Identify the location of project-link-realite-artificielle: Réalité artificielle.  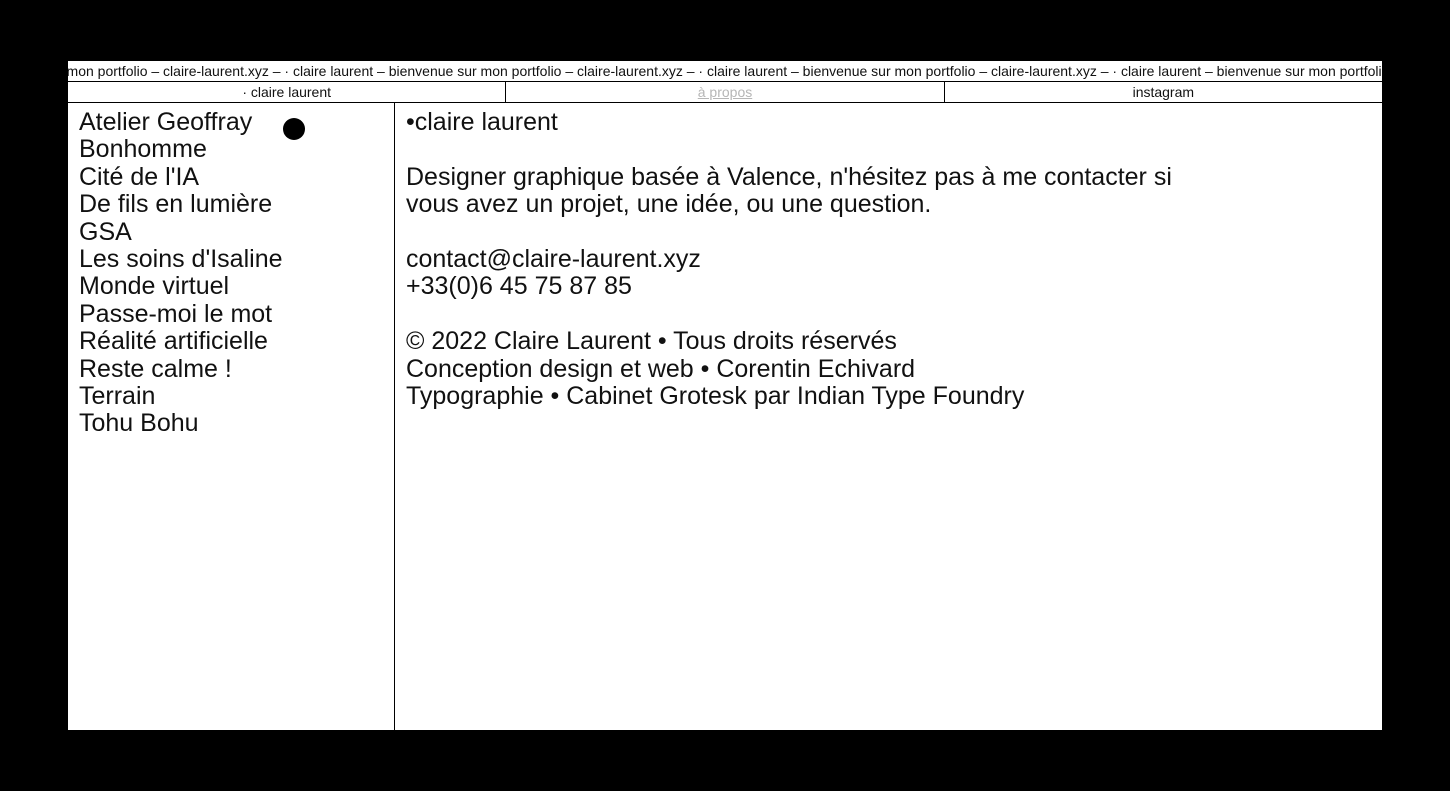
(236, 341).